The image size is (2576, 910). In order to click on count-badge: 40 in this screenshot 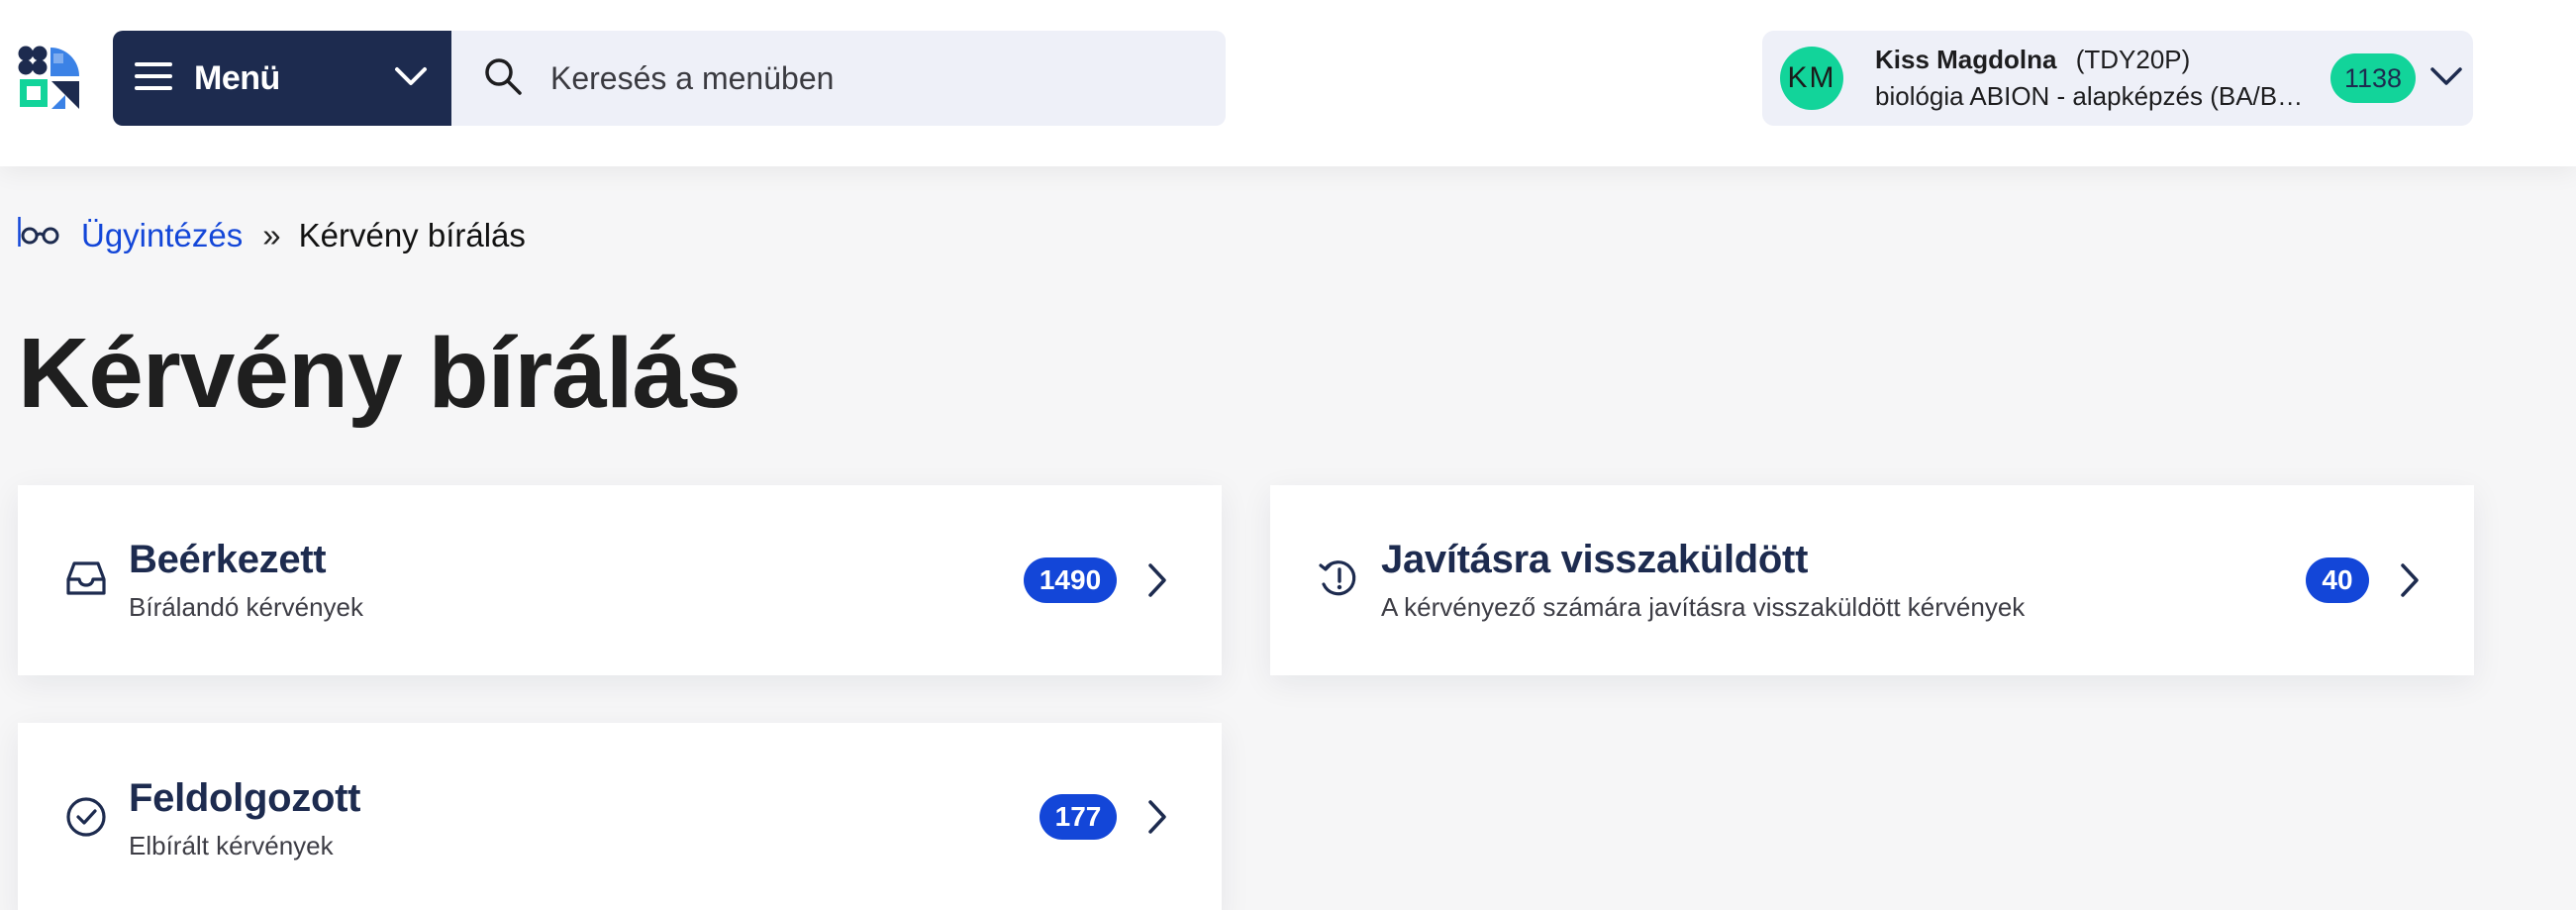, I will do `click(2337, 580)`.